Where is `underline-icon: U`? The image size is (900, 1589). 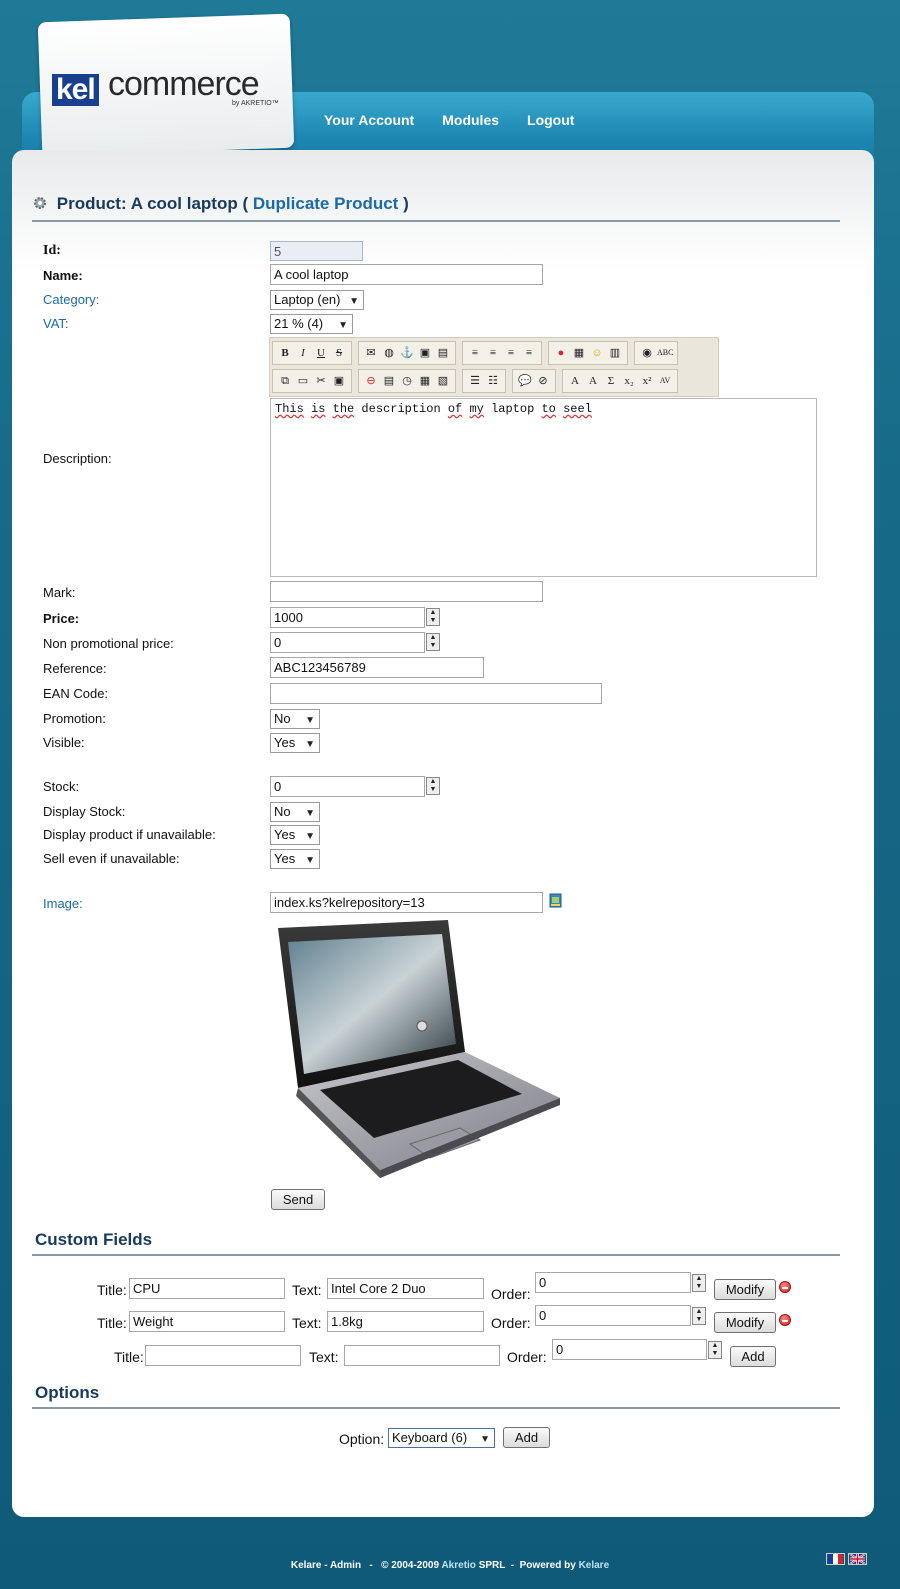
underline-icon: U is located at coordinates (321, 353).